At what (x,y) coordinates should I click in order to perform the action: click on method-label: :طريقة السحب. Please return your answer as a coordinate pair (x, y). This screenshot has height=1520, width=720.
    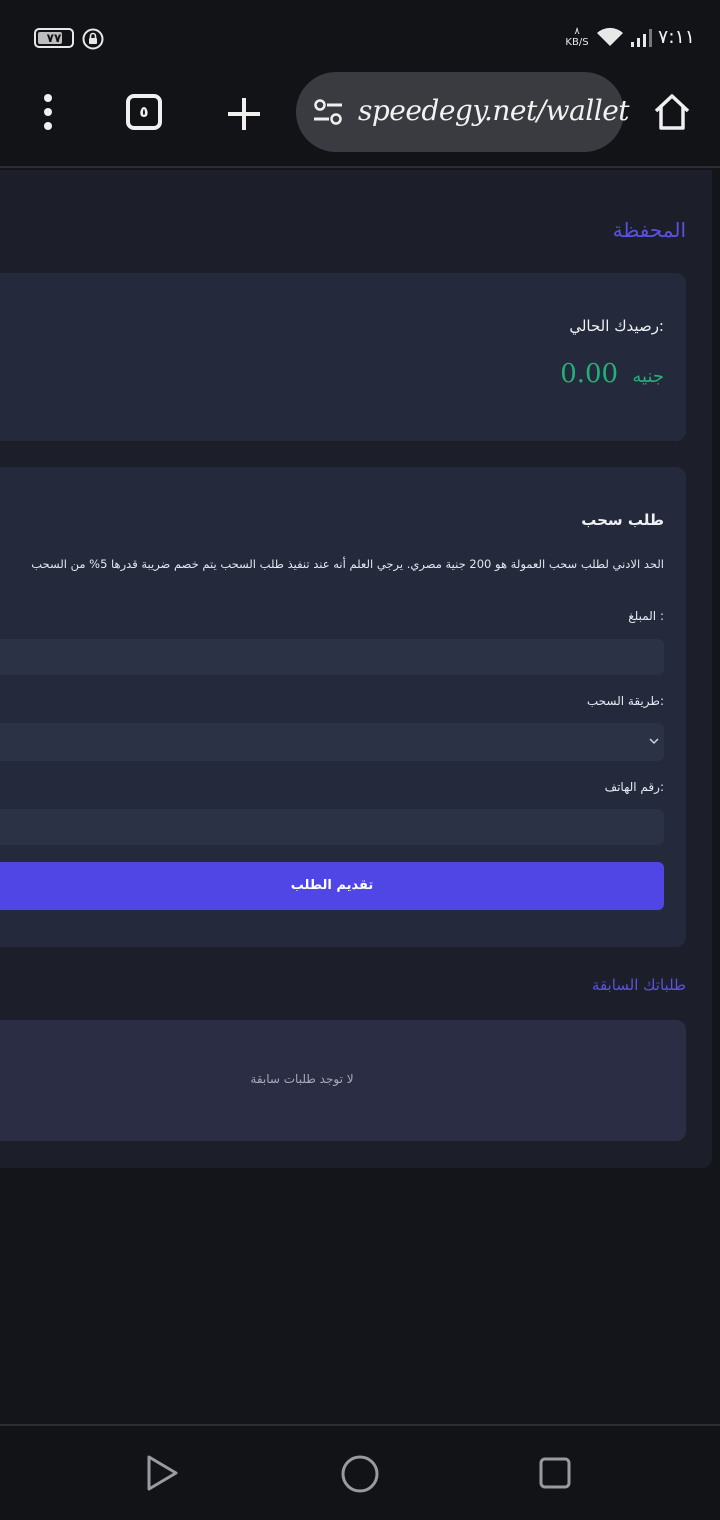
    Looking at the image, I should click on (625, 701).